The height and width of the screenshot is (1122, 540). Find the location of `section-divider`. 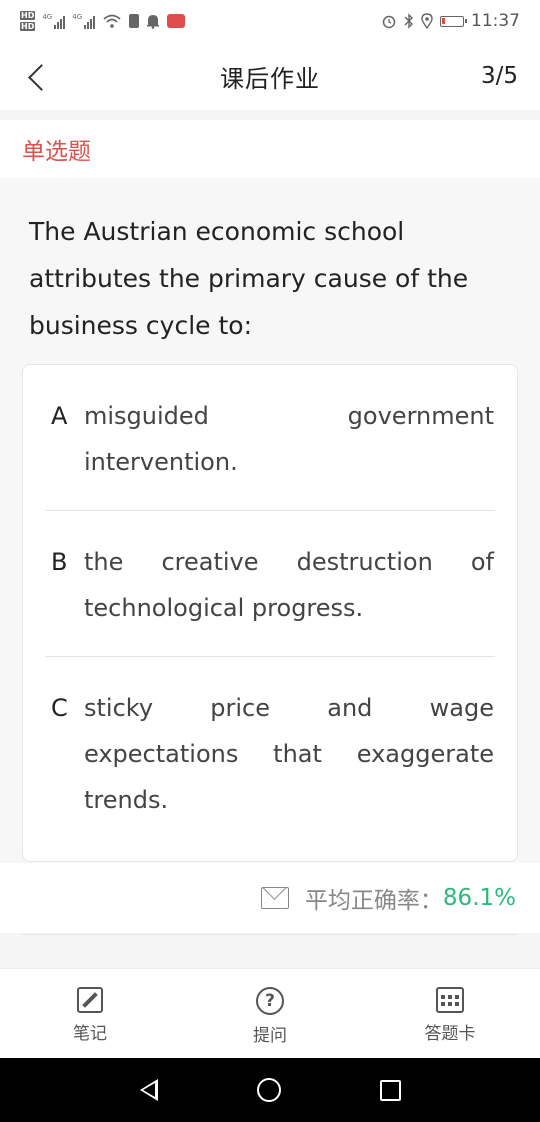

section-divider is located at coordinates (270, 934).